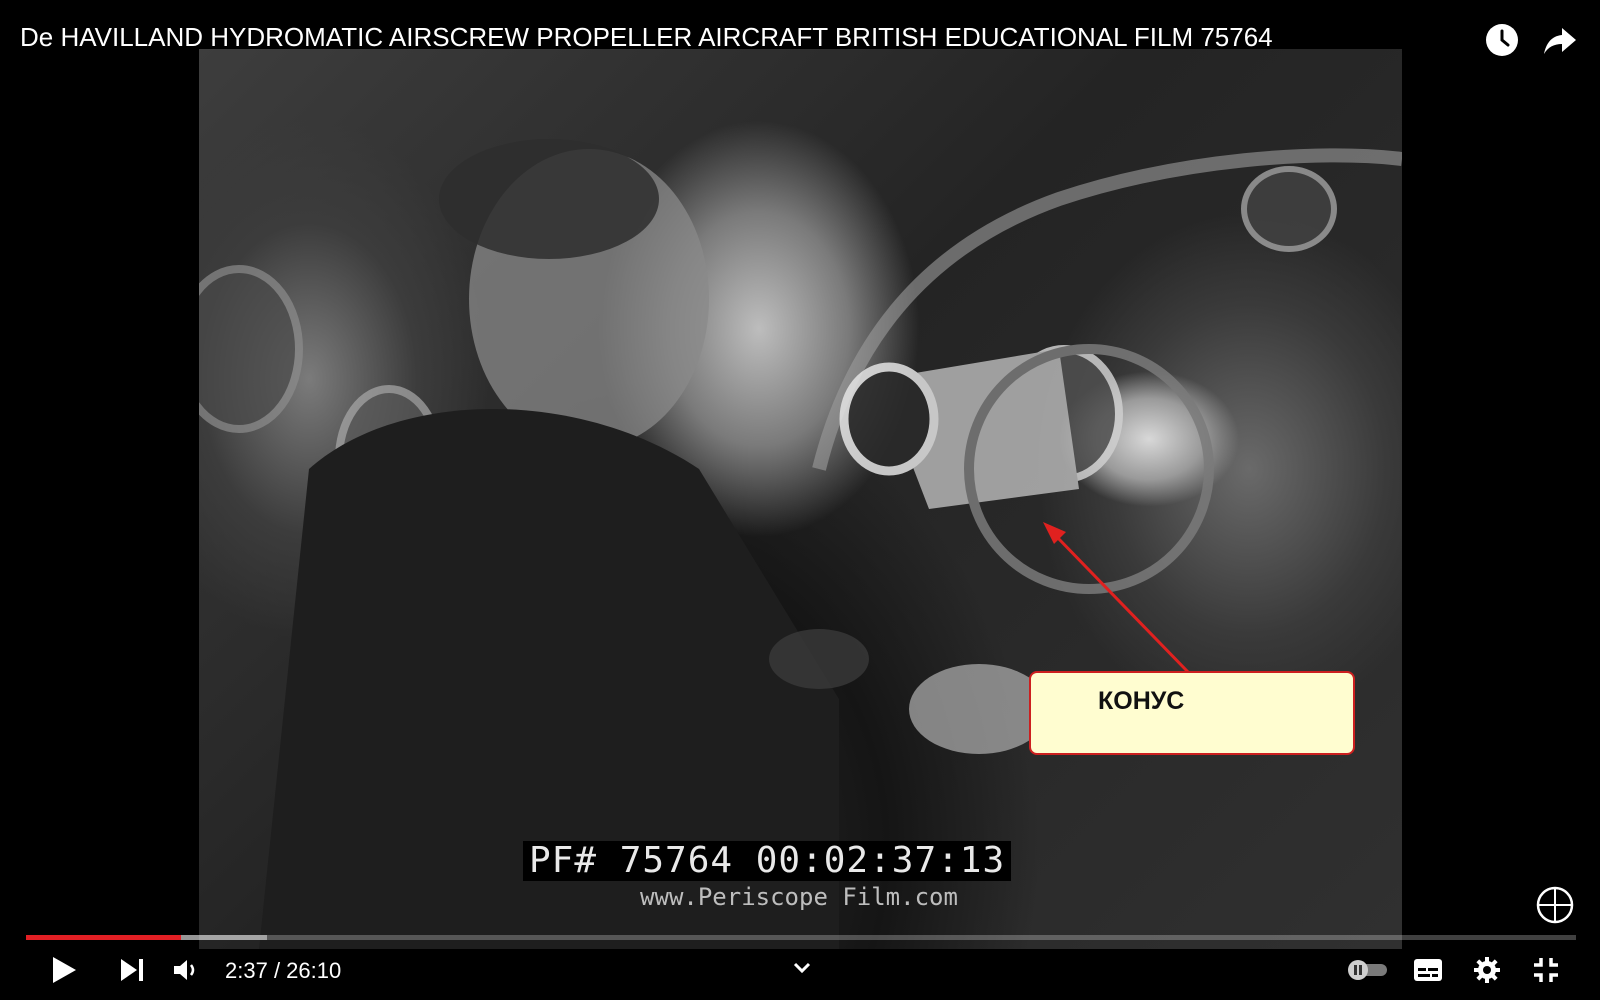 The height and width of the screenshot is (1000, 1600). What do you see at coordinates (801, 937) in the screenshot?
I see `progress-bar` at bounding box center [801, 937].